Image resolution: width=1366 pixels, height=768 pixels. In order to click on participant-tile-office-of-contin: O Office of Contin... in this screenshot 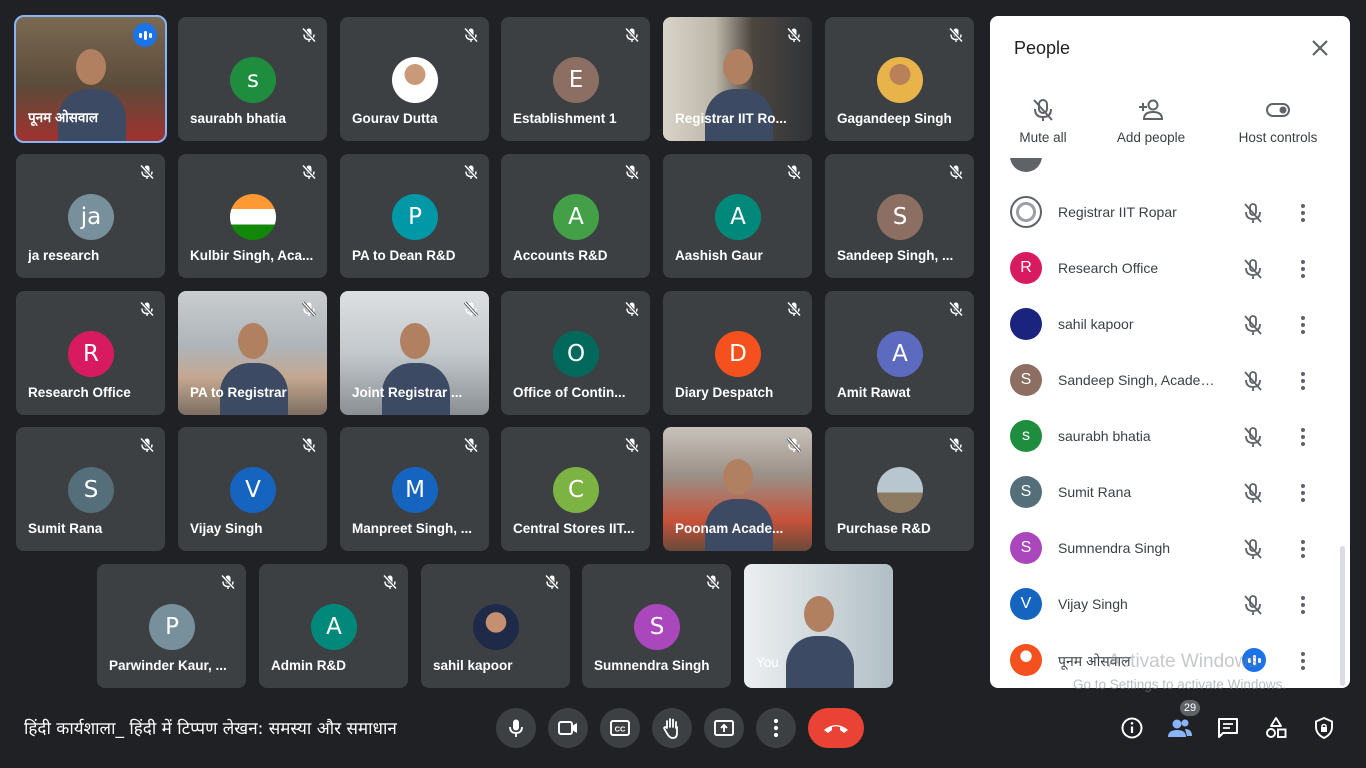, I will do `click(575, 353)`.